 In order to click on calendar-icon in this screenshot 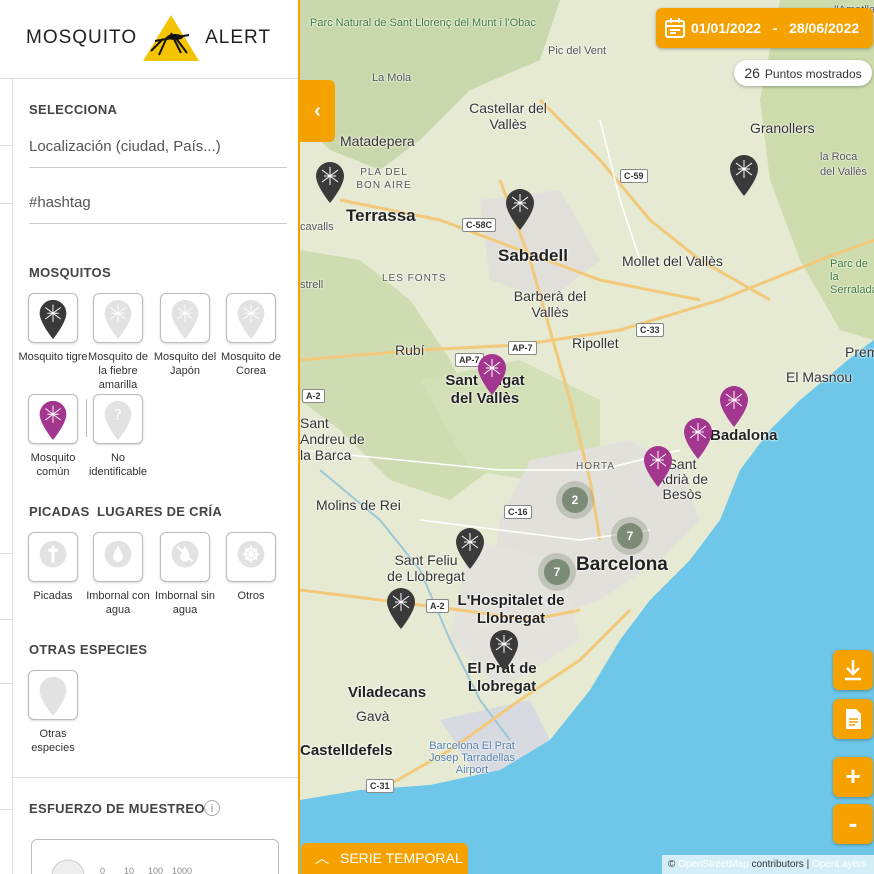, I will do `click(675, 28)`.